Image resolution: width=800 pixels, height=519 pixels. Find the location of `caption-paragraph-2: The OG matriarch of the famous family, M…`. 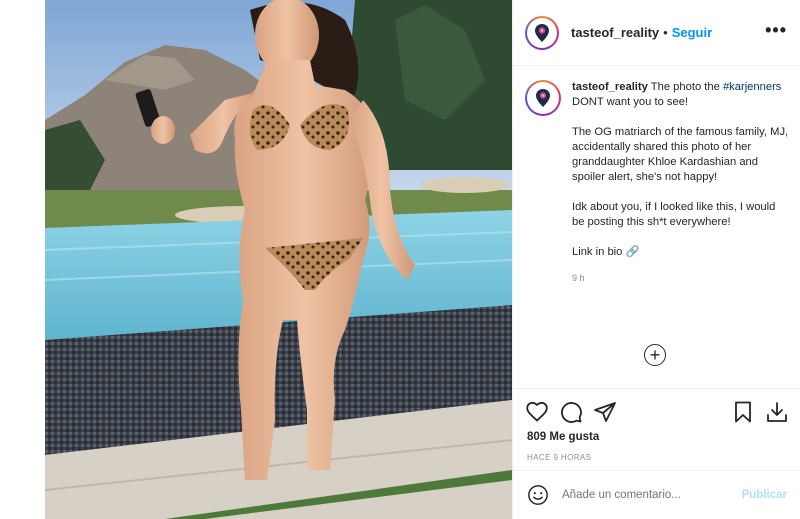

caption-paragraph-2: The OG matriarch of the famous family, M… is located at coordinates (680, 154).